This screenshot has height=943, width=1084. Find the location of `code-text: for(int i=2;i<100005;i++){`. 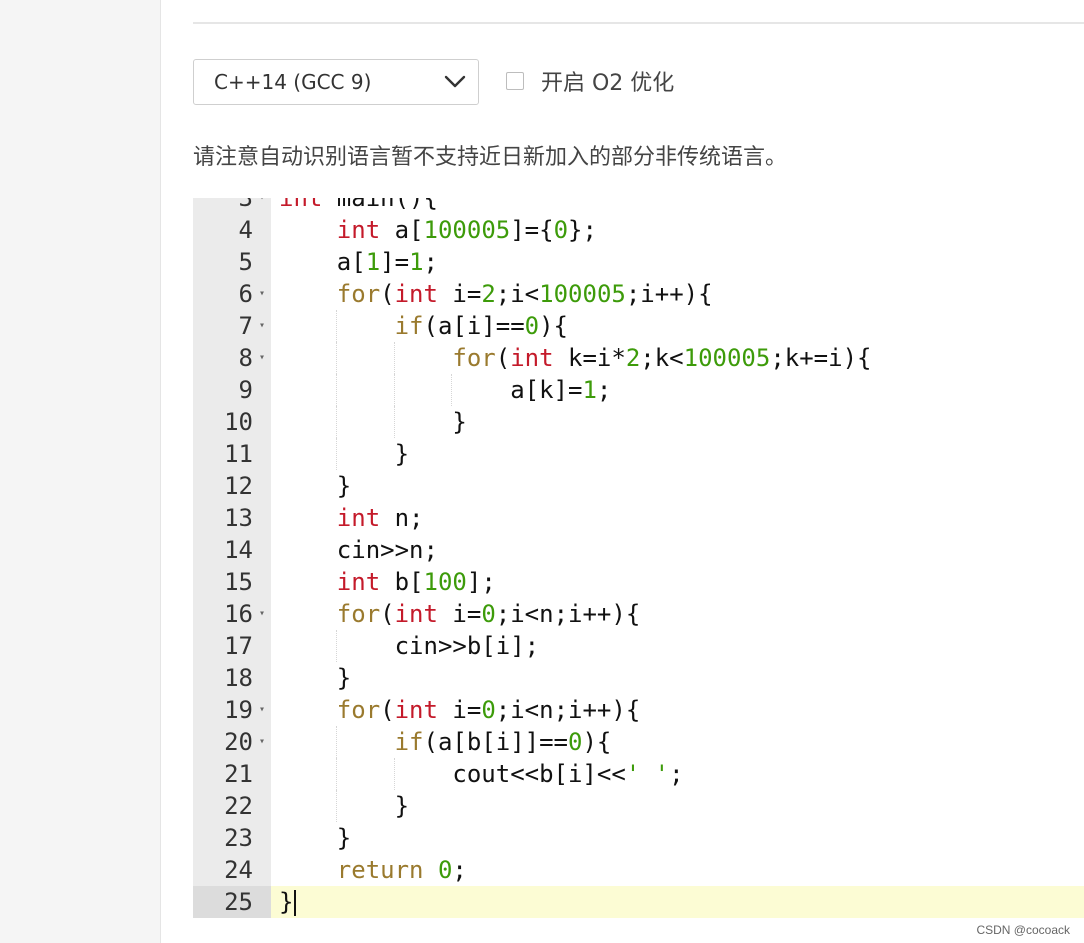

code-text: for(int i=2;i<100005;i++){ is located at coordinates (496, 294).